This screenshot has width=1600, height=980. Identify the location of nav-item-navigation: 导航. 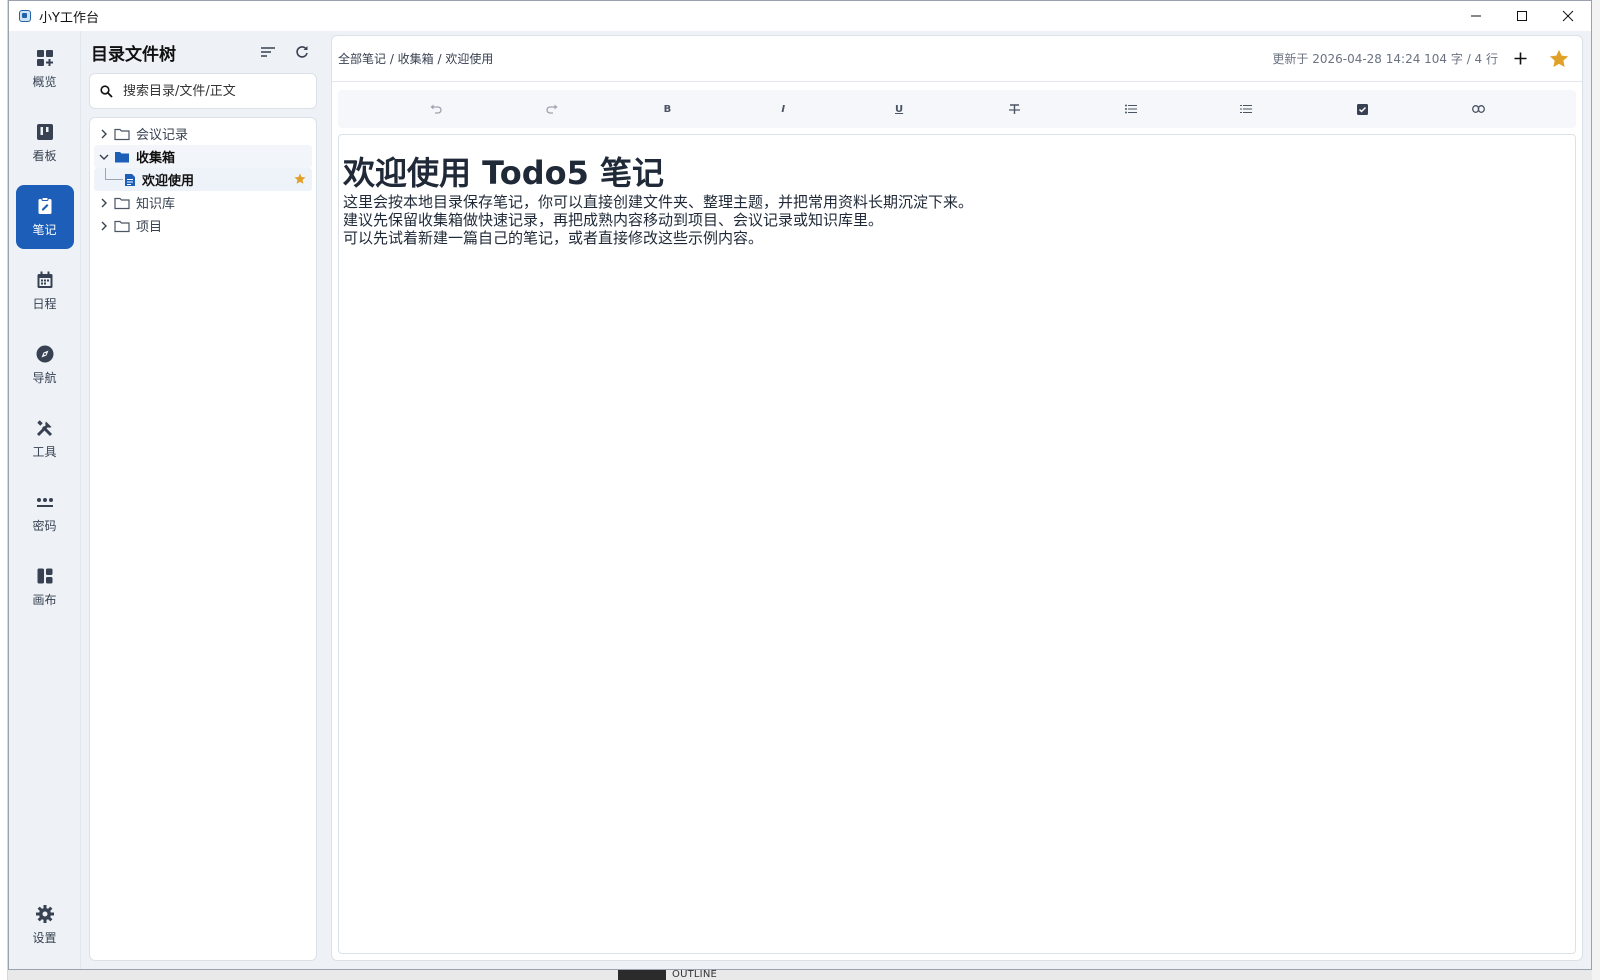
(45, 365).